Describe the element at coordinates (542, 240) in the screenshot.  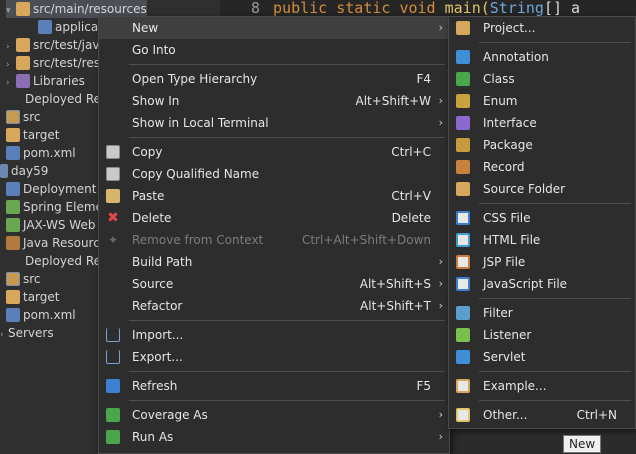
I see `submenu-item-html-file: HTML File` at that location.